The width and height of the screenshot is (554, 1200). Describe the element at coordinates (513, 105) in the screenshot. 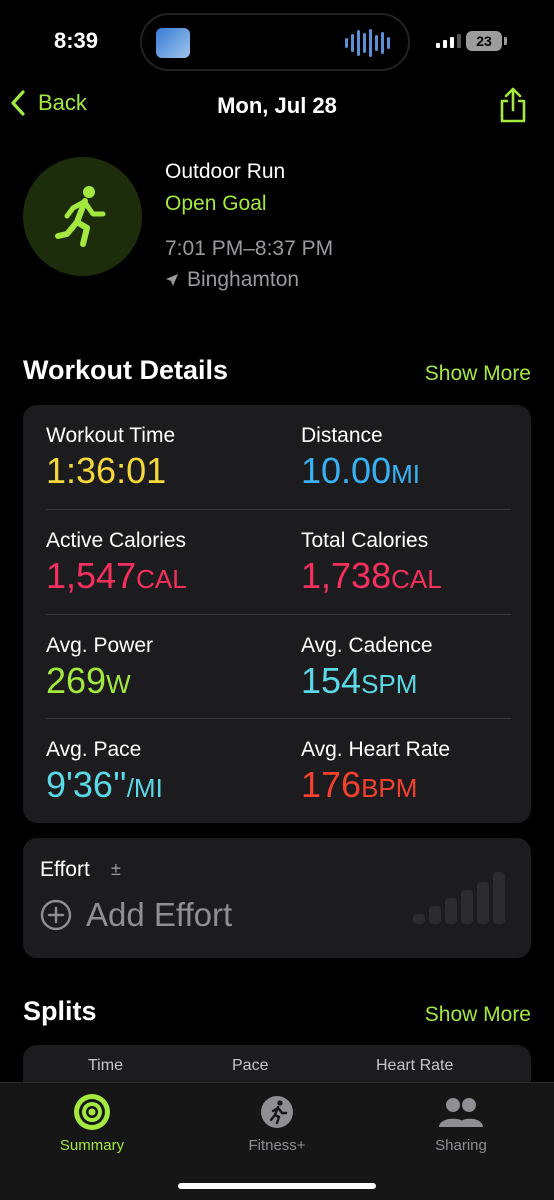

I see `share-icon` at that location.